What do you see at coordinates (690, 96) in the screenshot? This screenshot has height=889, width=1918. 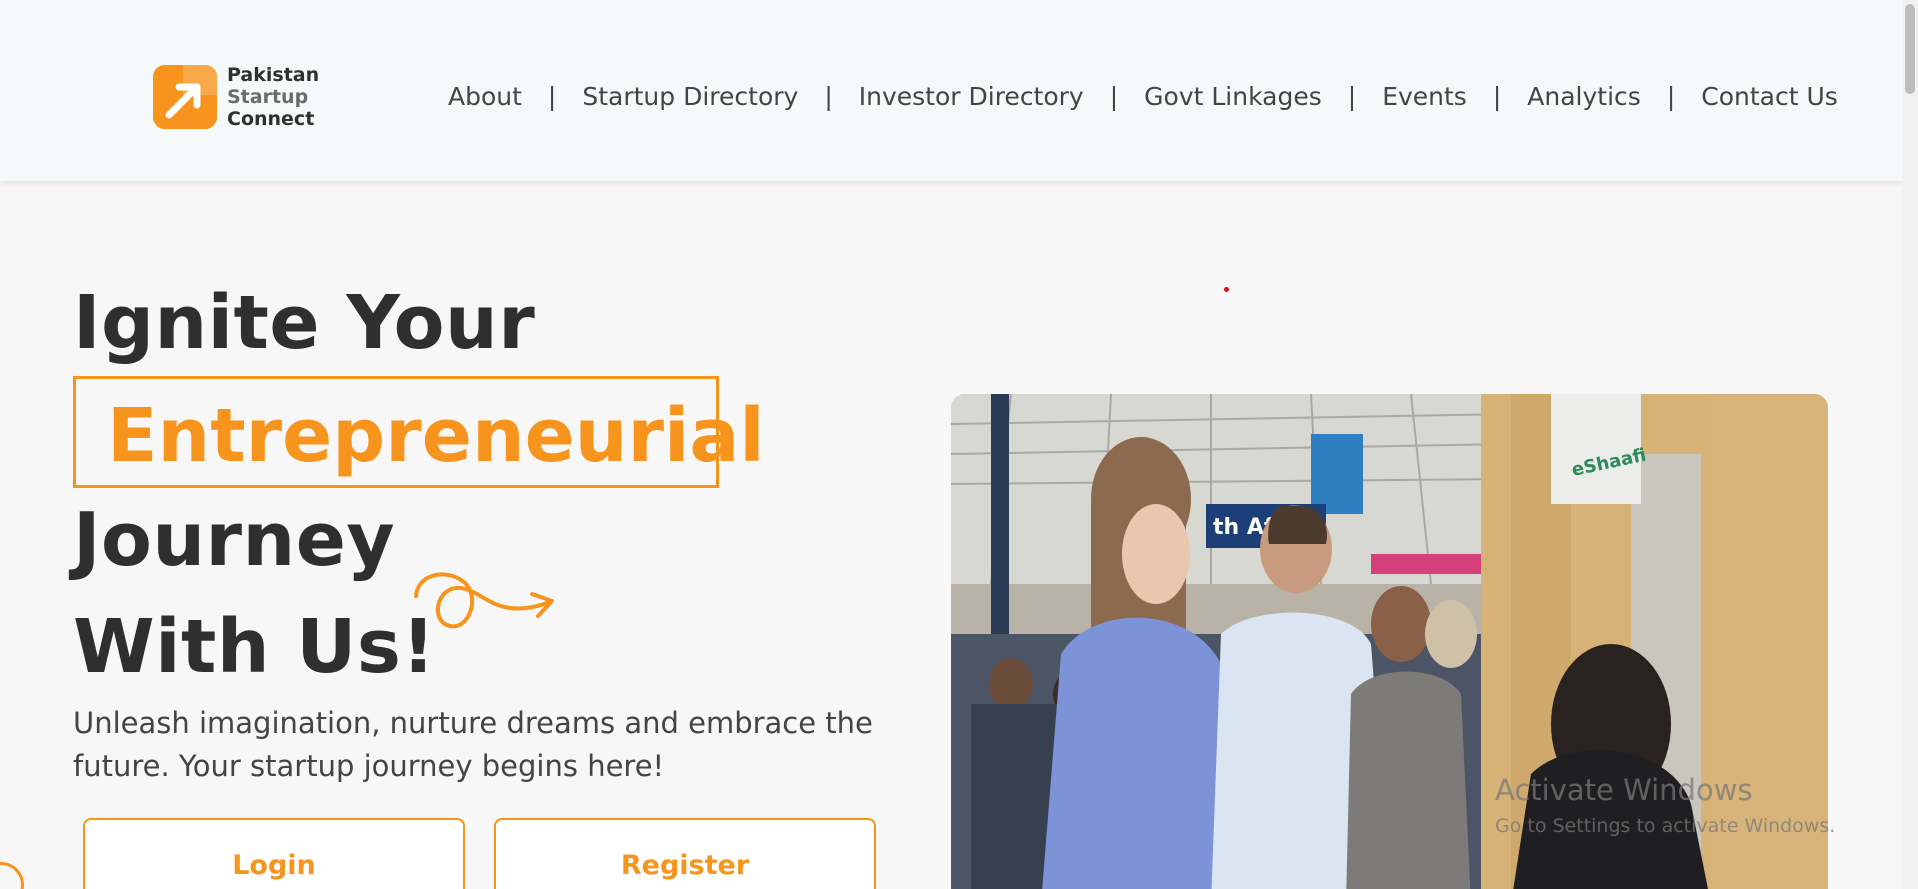 I see `nav-startup-directory: Startup Directory` at bounding box center [690, 96].